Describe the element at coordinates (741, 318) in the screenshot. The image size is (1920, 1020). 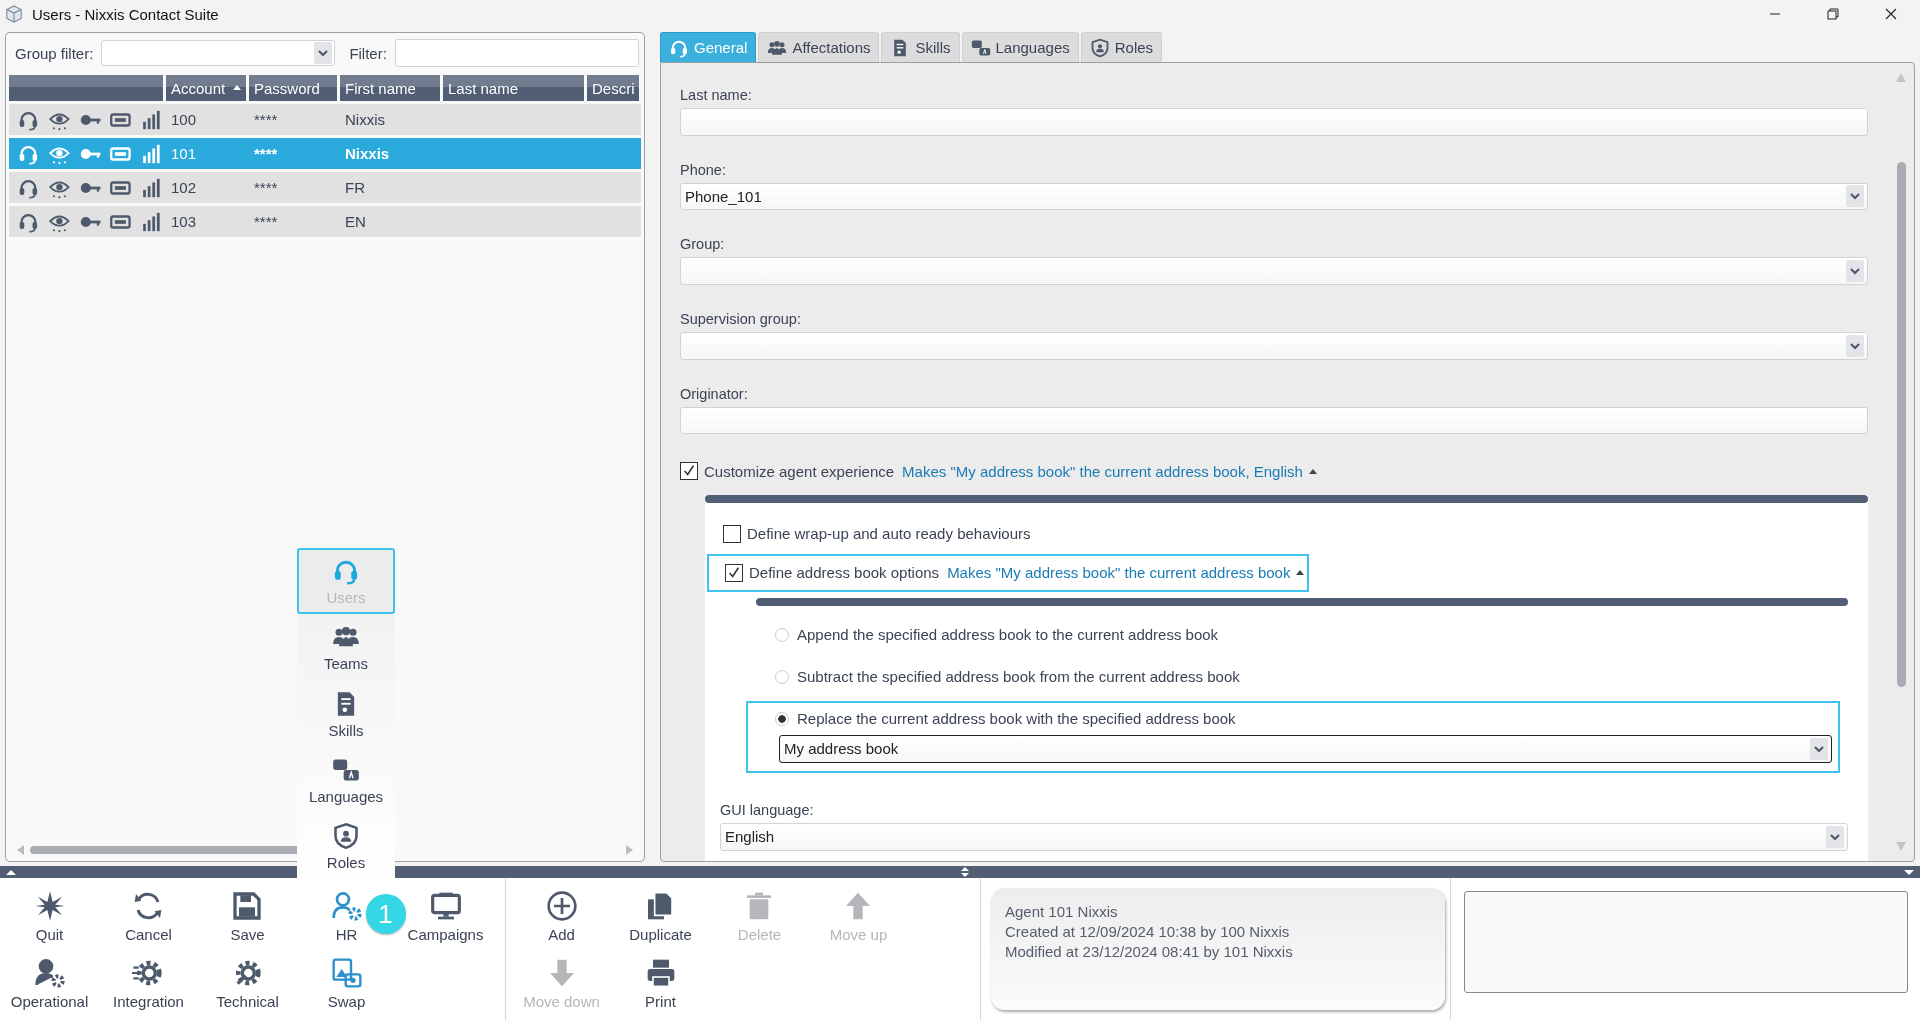
I see `field-label: Supervision group:` at that location.